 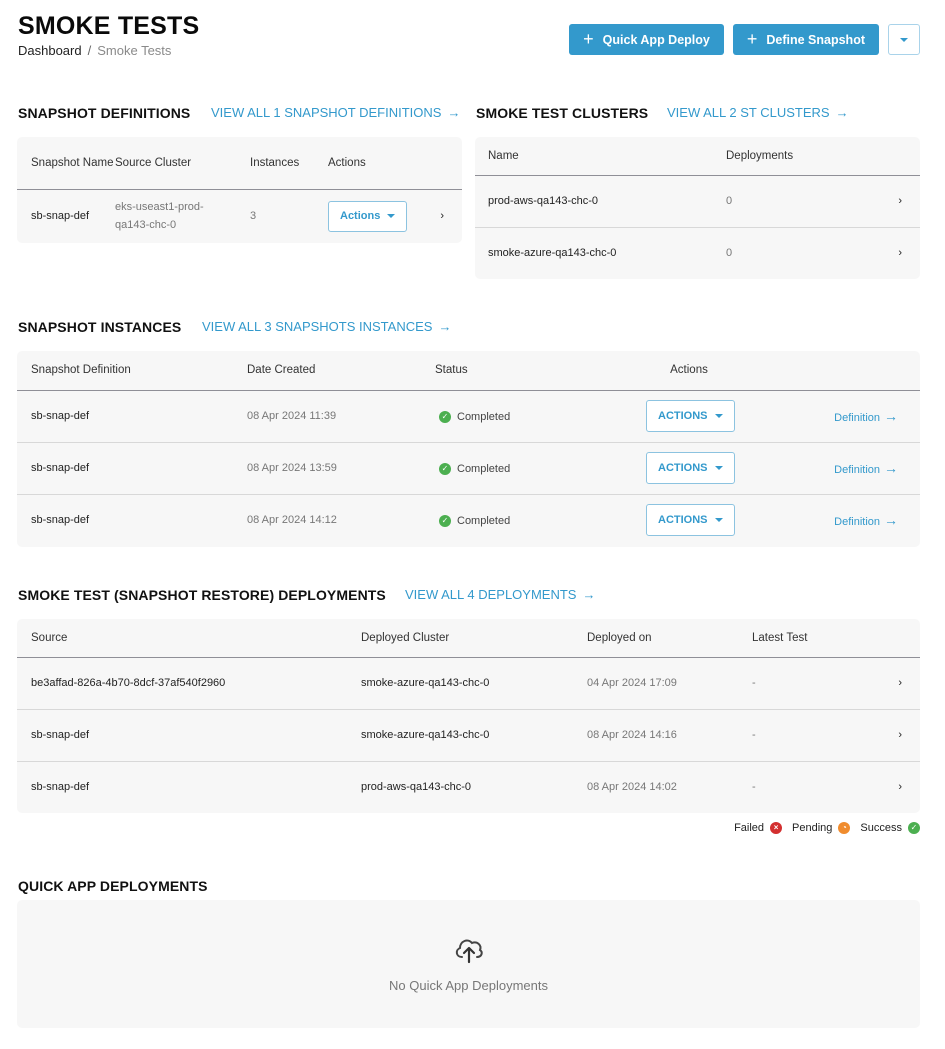 I want to click on page-title: SMOKE TESTS, so click(x=109, y=26).